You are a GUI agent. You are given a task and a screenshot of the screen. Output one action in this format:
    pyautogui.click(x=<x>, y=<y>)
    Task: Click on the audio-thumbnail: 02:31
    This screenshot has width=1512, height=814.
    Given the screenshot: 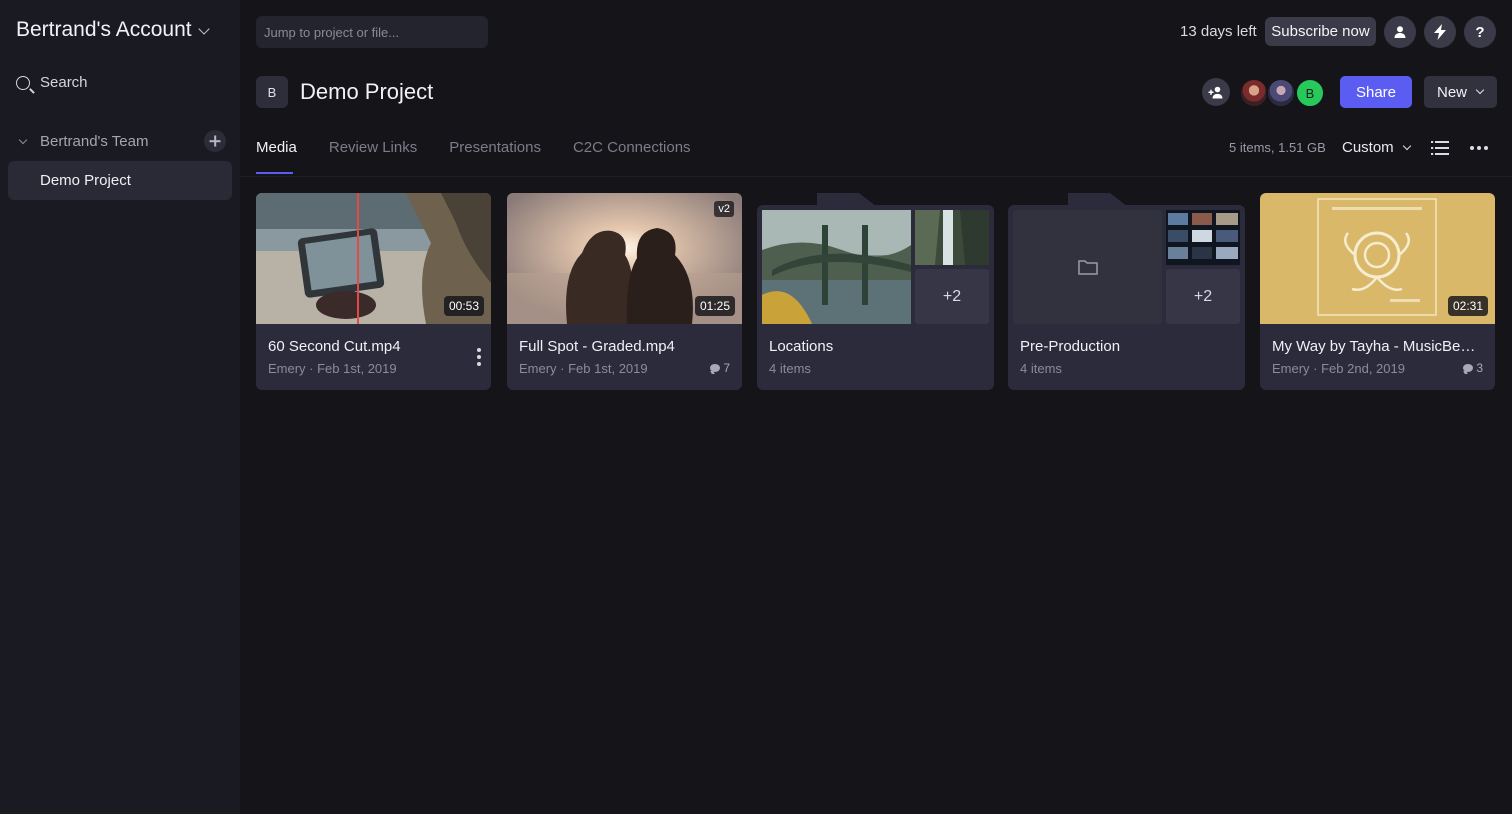 What is the action you would take?
    pyautogui.click(x=1377, y=258)
    